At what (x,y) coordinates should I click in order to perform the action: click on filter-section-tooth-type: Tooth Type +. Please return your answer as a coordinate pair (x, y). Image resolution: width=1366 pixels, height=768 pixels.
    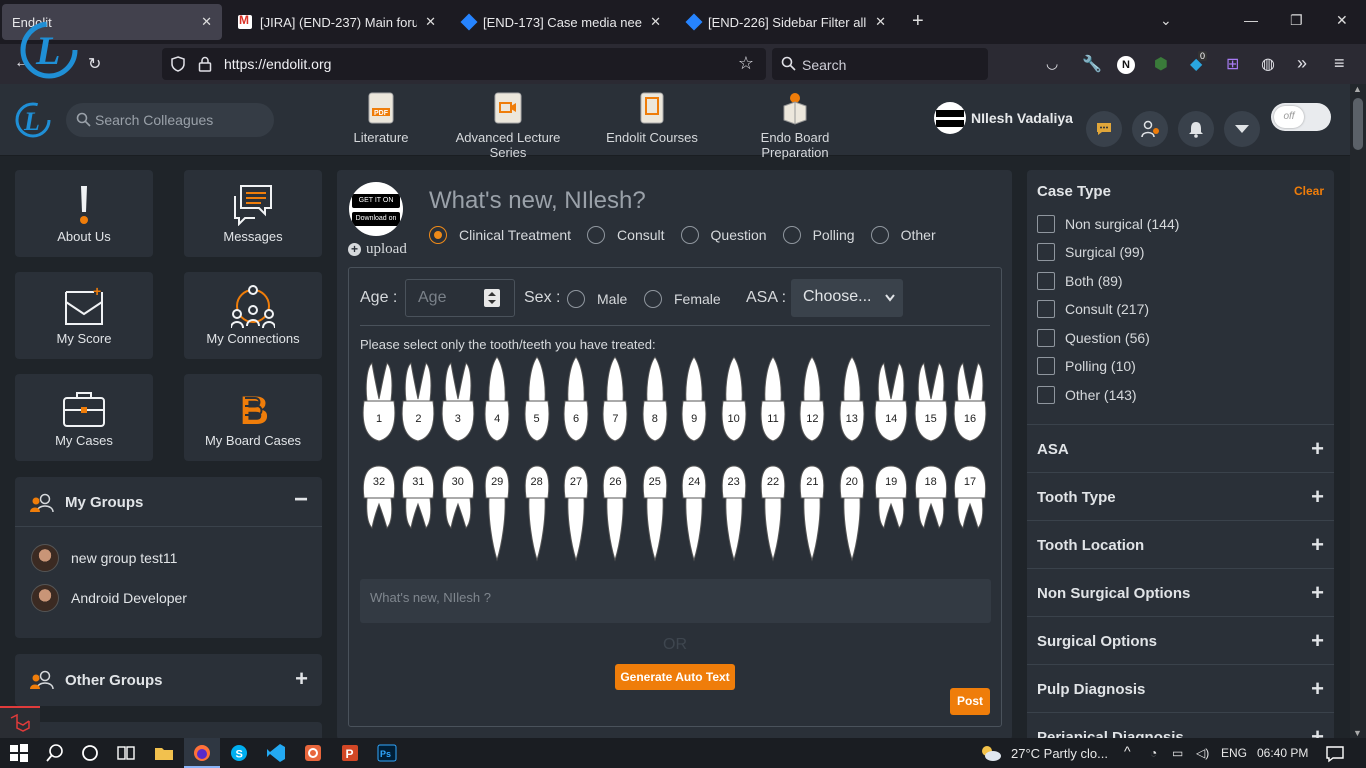
    Looking at the image, I should click on (1180, 496).